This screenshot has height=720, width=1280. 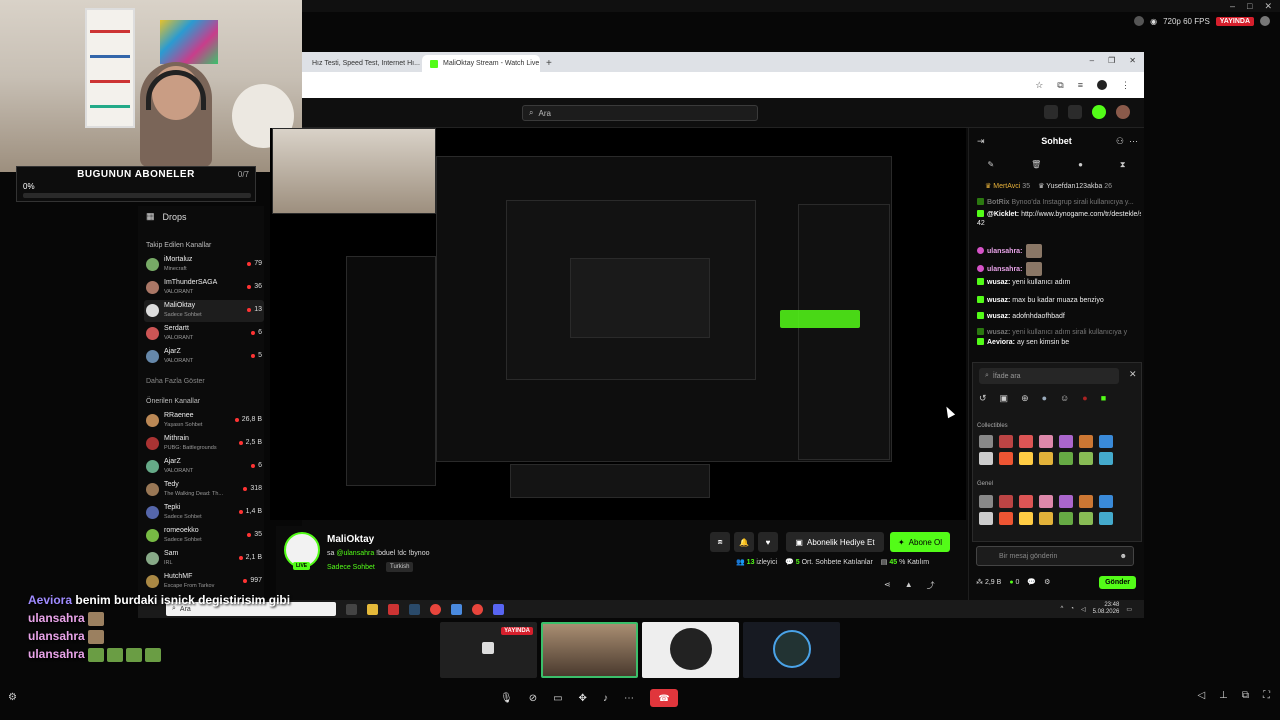 What do you see at coordinates (744, 542) in the screenshot?
I see `notification-button: 🔔` at bounding box center [744, 542].